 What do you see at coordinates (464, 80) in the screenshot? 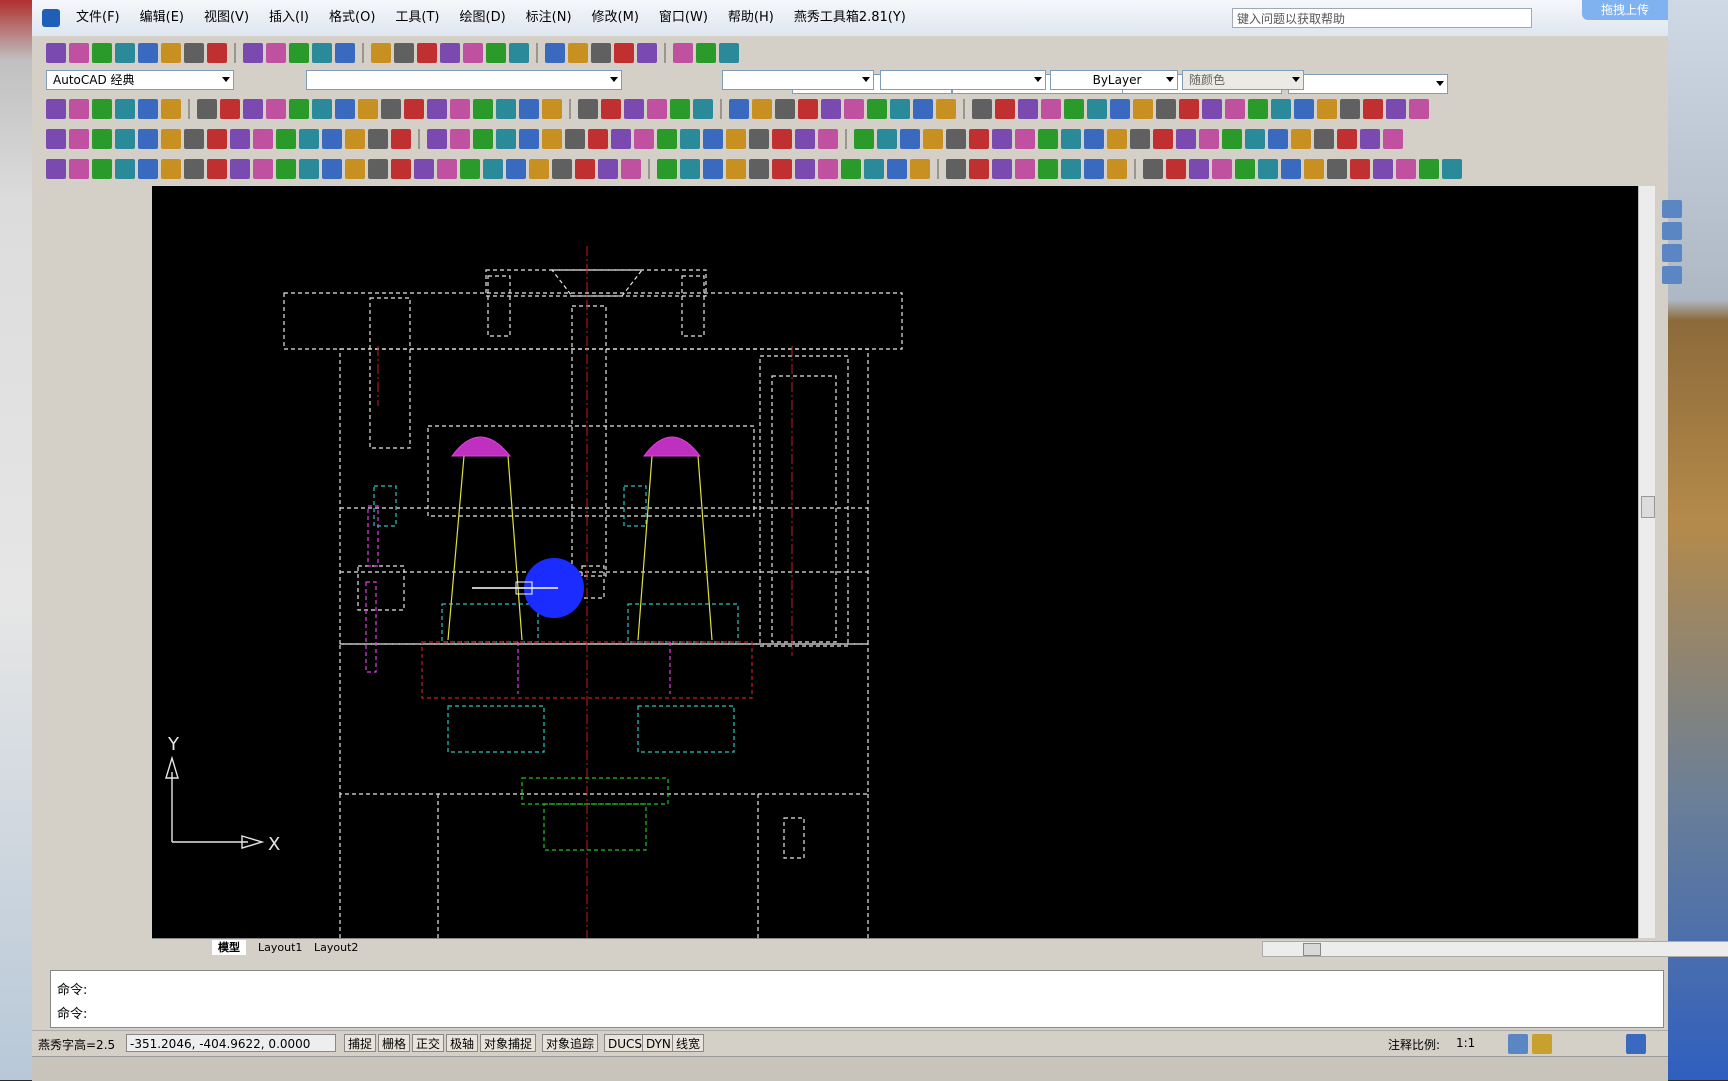
I see `layer-select` at bounding box center [464, 80].